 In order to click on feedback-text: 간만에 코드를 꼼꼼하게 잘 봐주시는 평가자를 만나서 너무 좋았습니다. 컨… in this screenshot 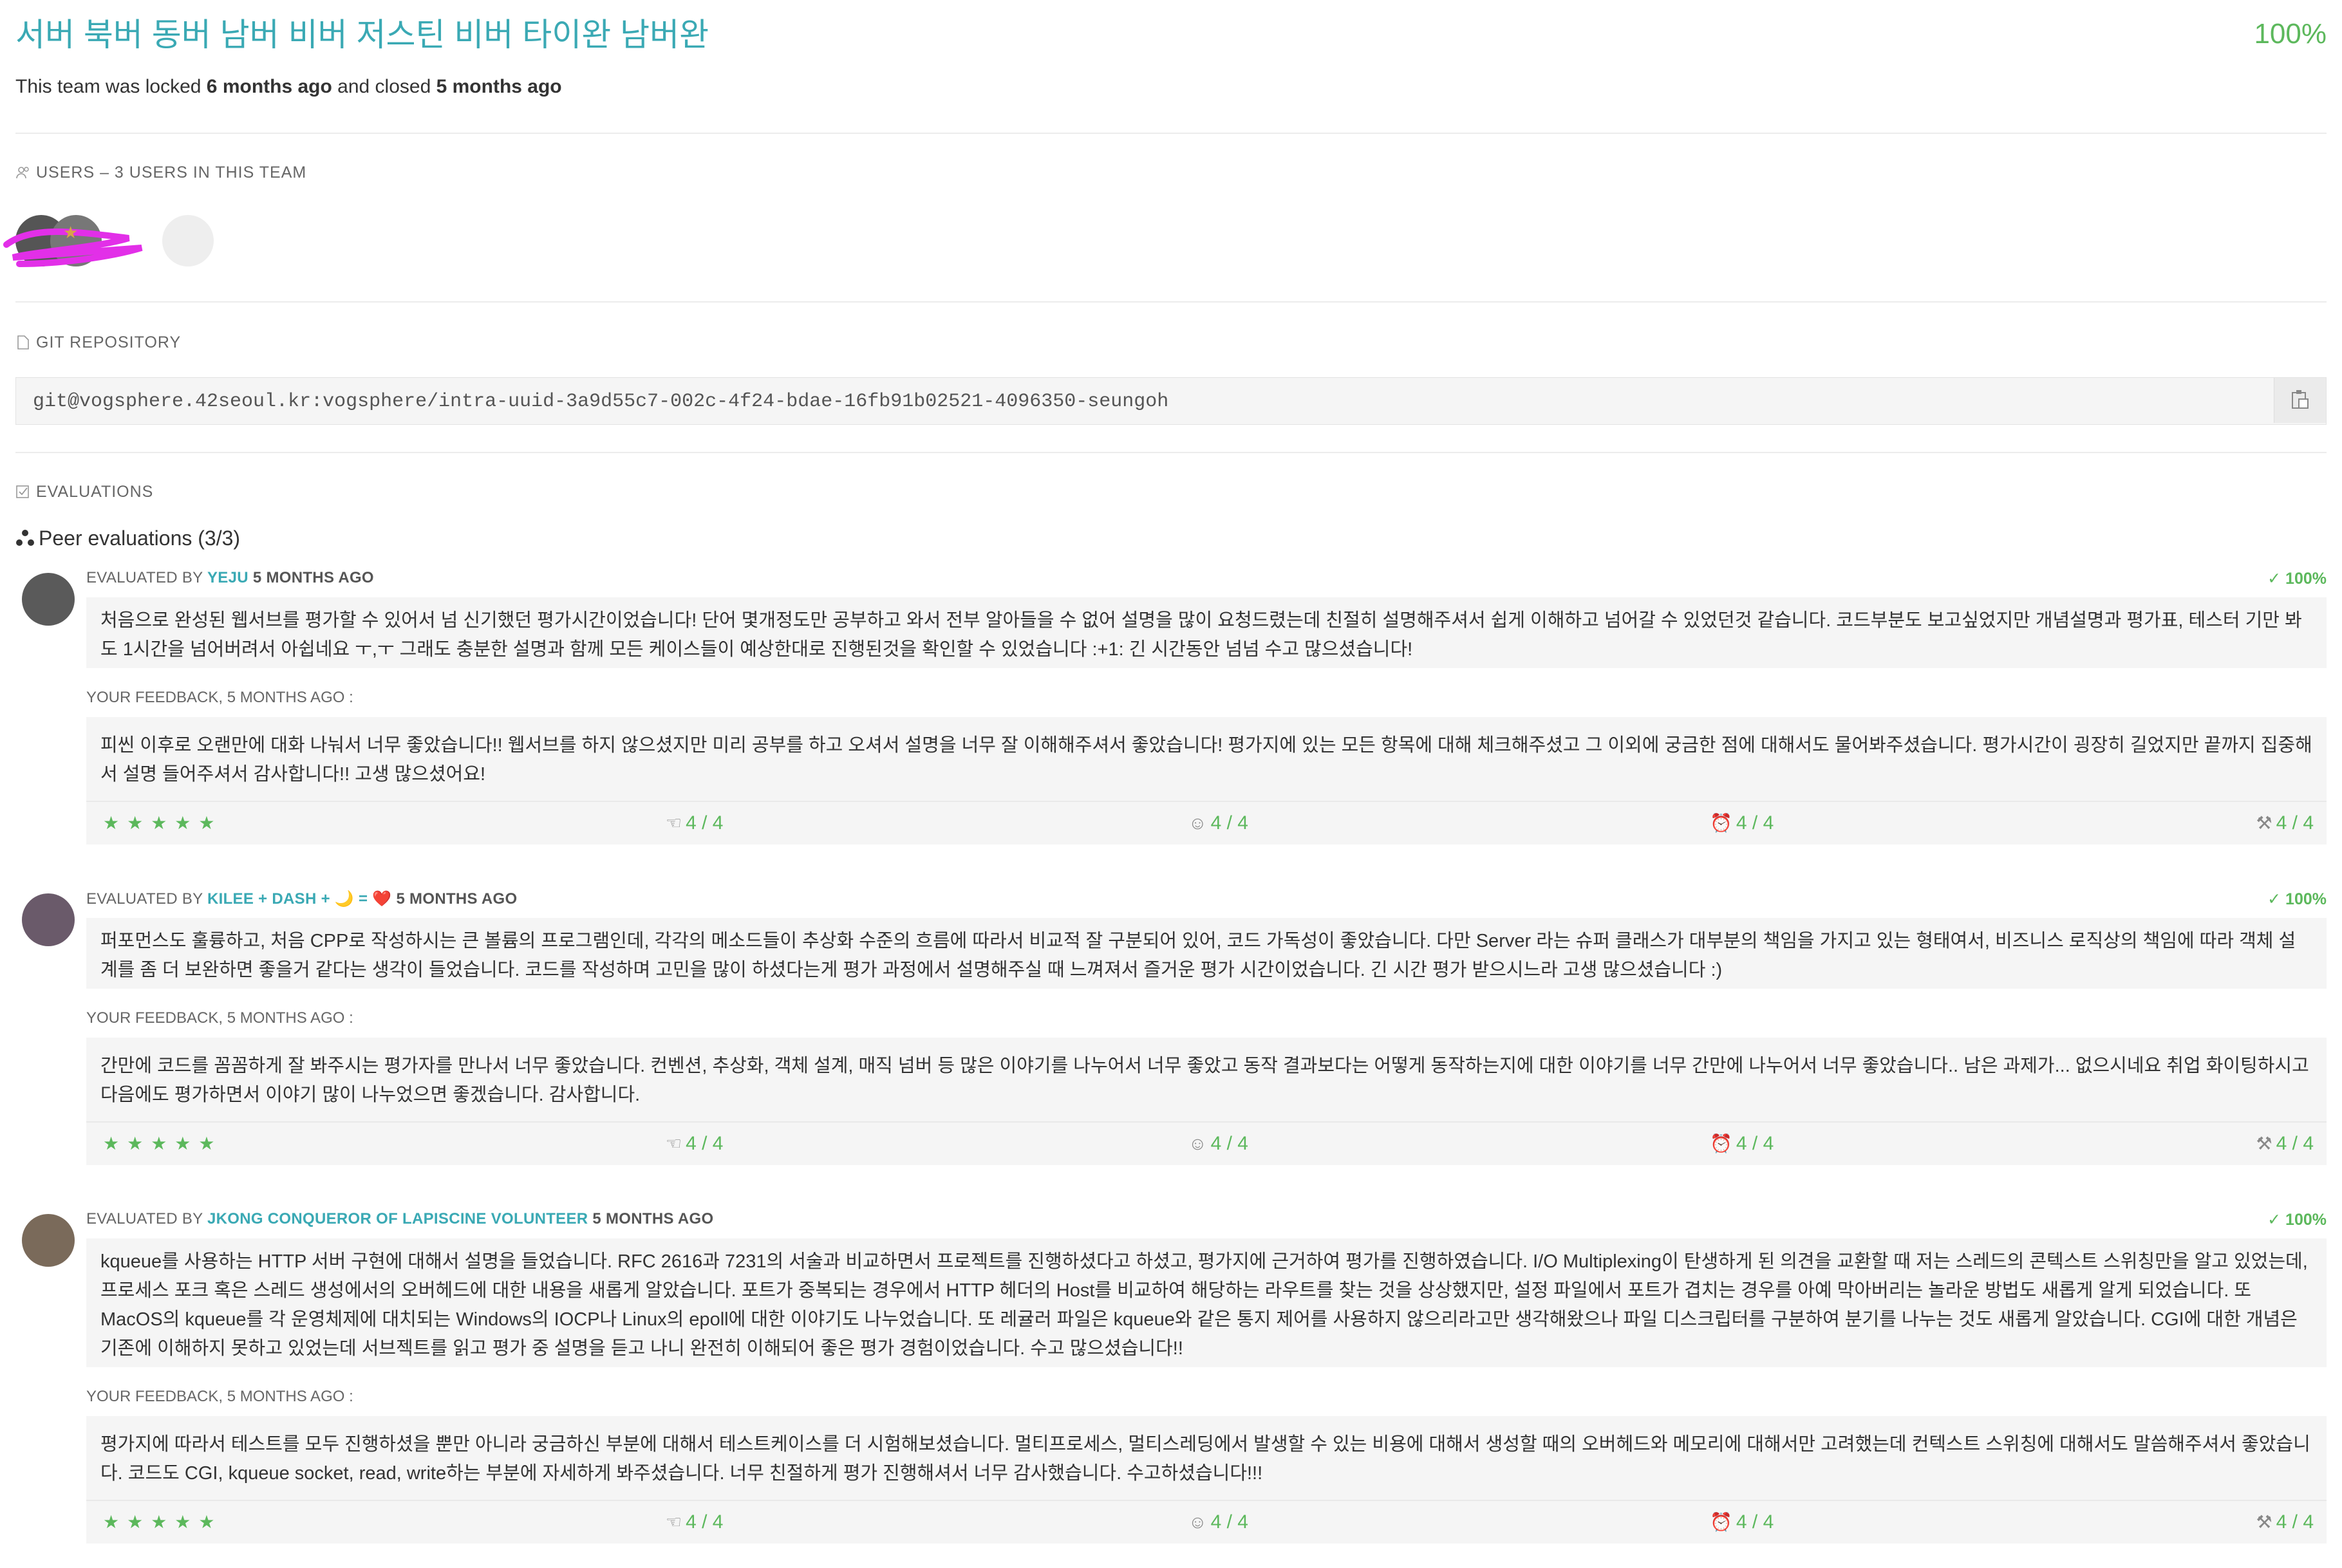, I will do `click(1206, 1079)`.